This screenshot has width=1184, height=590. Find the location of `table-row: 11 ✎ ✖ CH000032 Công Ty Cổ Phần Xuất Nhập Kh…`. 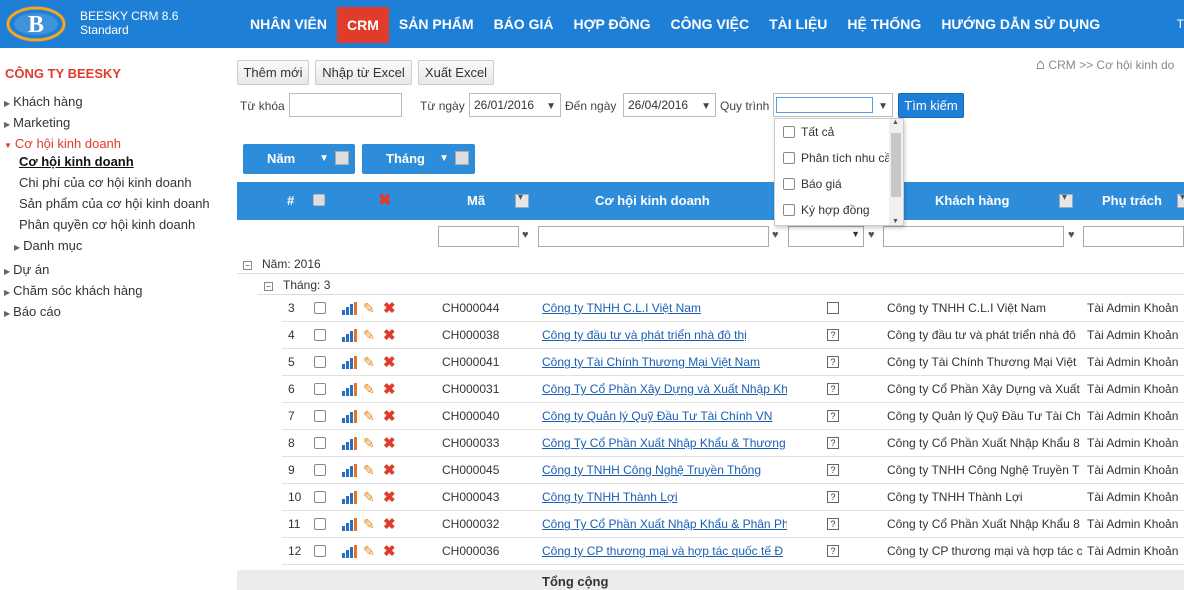

table-row: 11 ✎ ✖ CH000032 Công Ty Cổ Phần Xuất Nhập Kh… is located at coordinates (733, 524).